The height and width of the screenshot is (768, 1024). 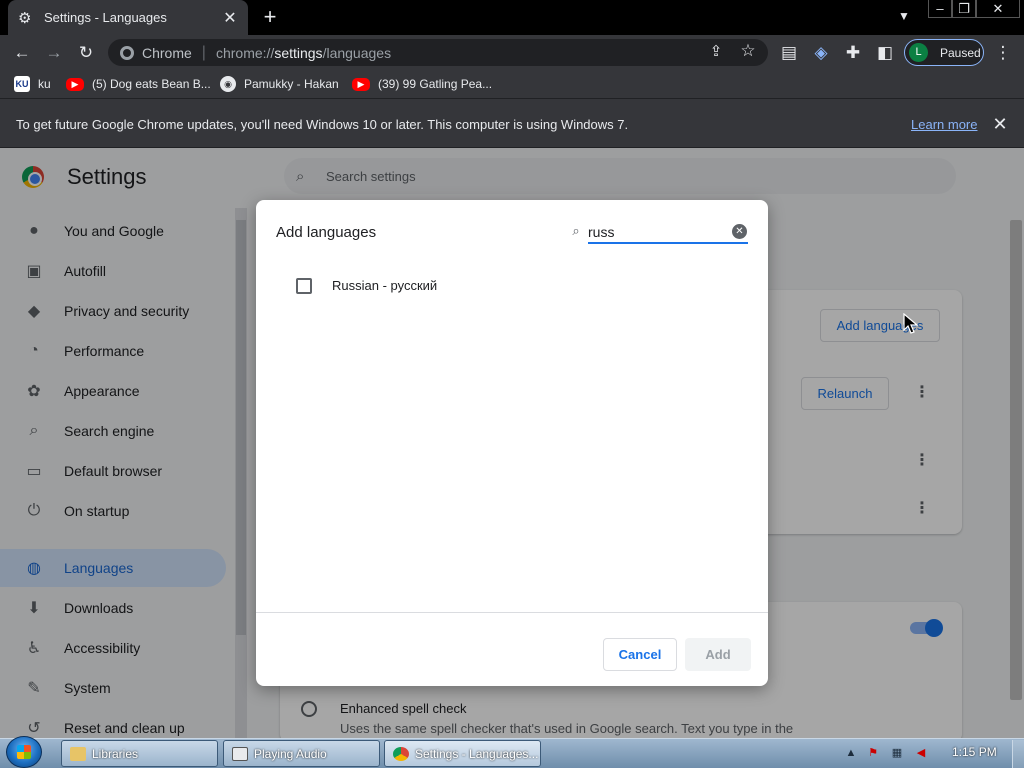 I want to click on bookmark-label: Pamukky - Hakan, so click(x=291, y=84).